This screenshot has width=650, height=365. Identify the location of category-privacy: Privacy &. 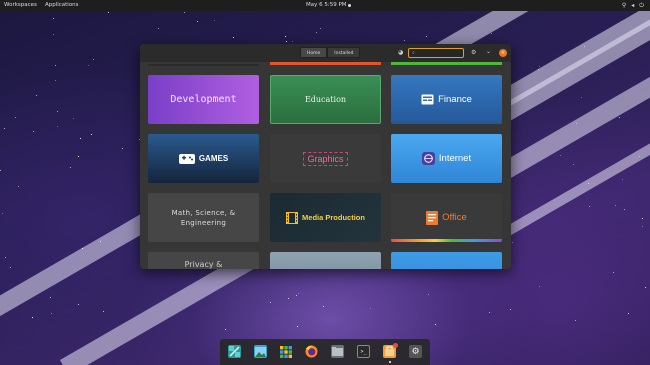
(203, 260).